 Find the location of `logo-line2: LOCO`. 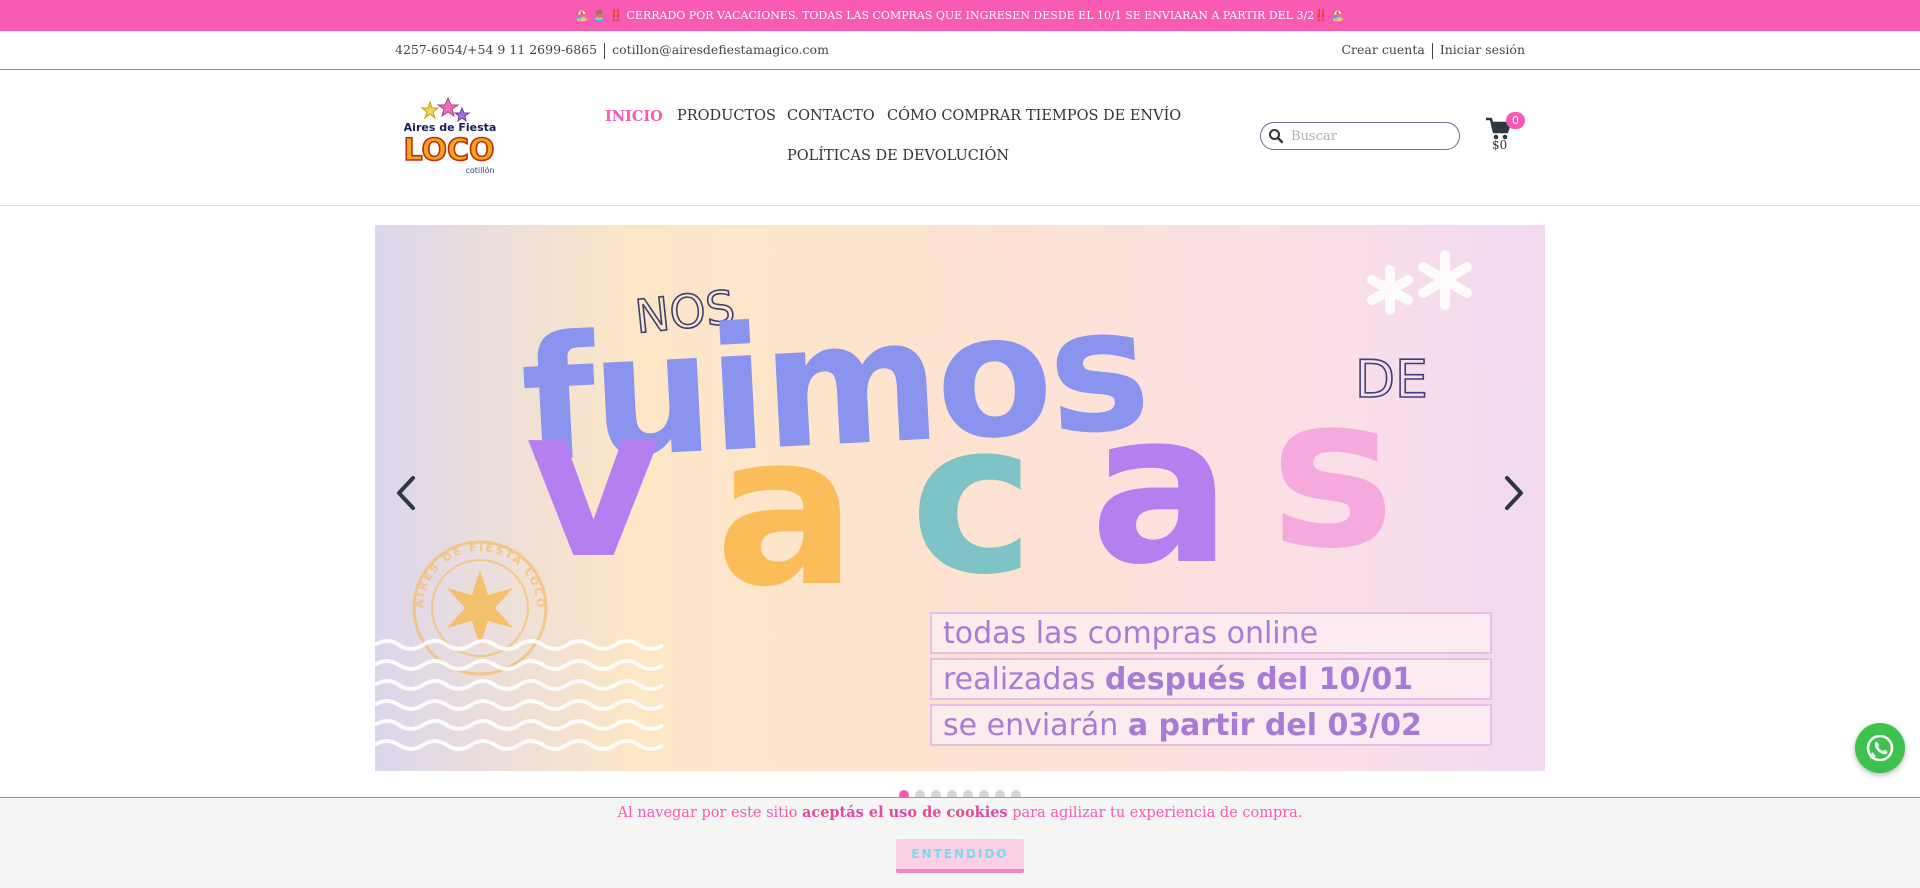

logo-line2: LOCO is located at coordinates (448, 150).